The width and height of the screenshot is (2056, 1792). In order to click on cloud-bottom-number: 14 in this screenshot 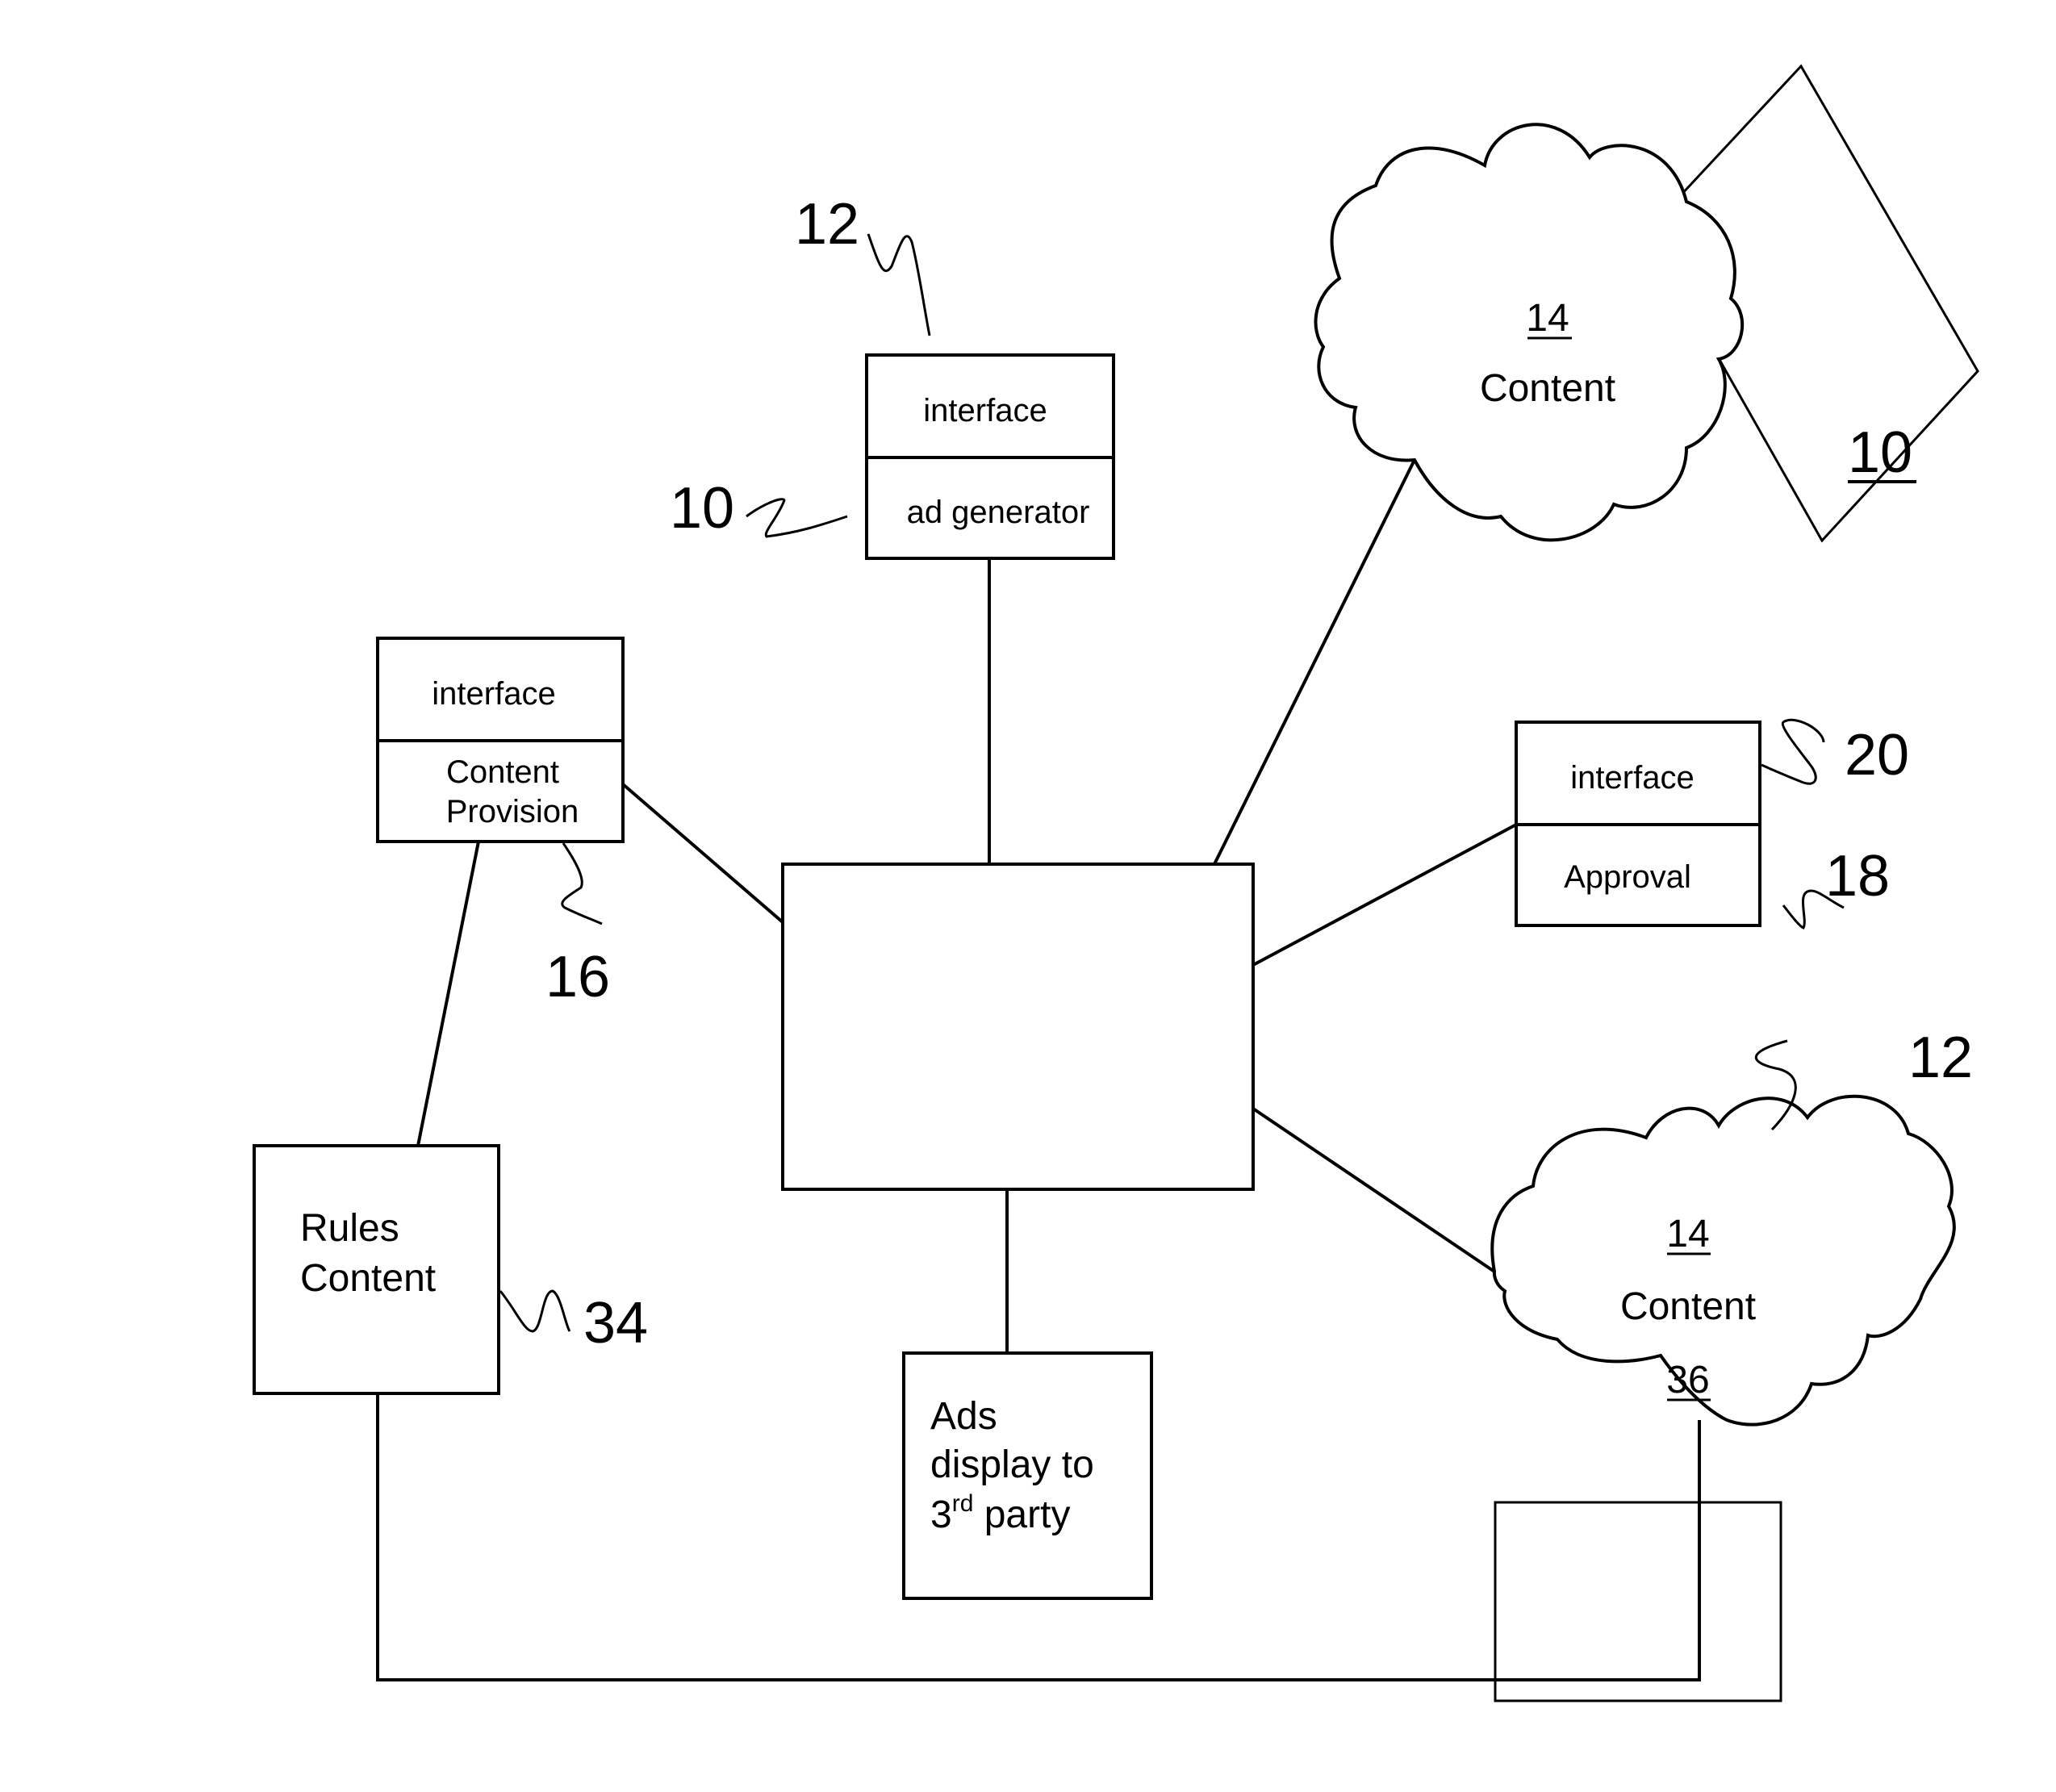, I will do `click(1687, 1234)`.